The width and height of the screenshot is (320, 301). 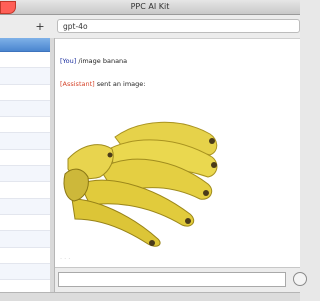 I want to click on input-row, so click(x=181, y=280).